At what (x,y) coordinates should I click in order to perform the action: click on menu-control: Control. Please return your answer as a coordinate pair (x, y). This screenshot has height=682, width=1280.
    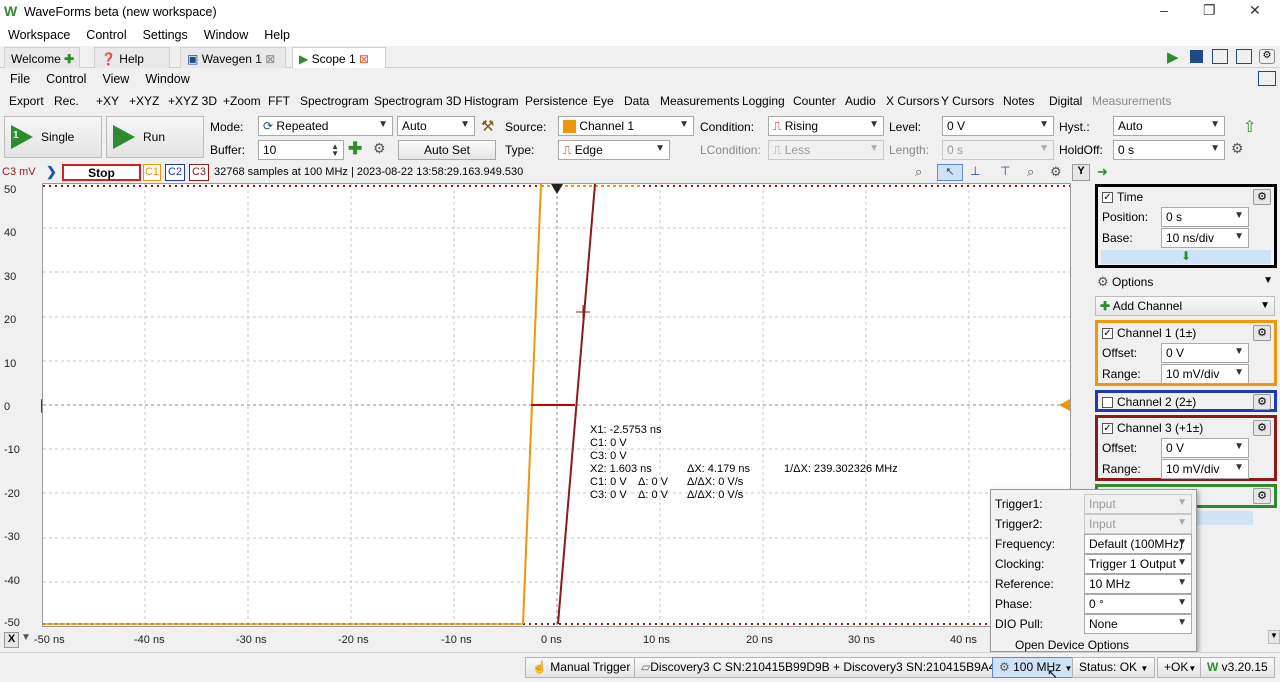
    Looking at the image, I should click on (106, 35).